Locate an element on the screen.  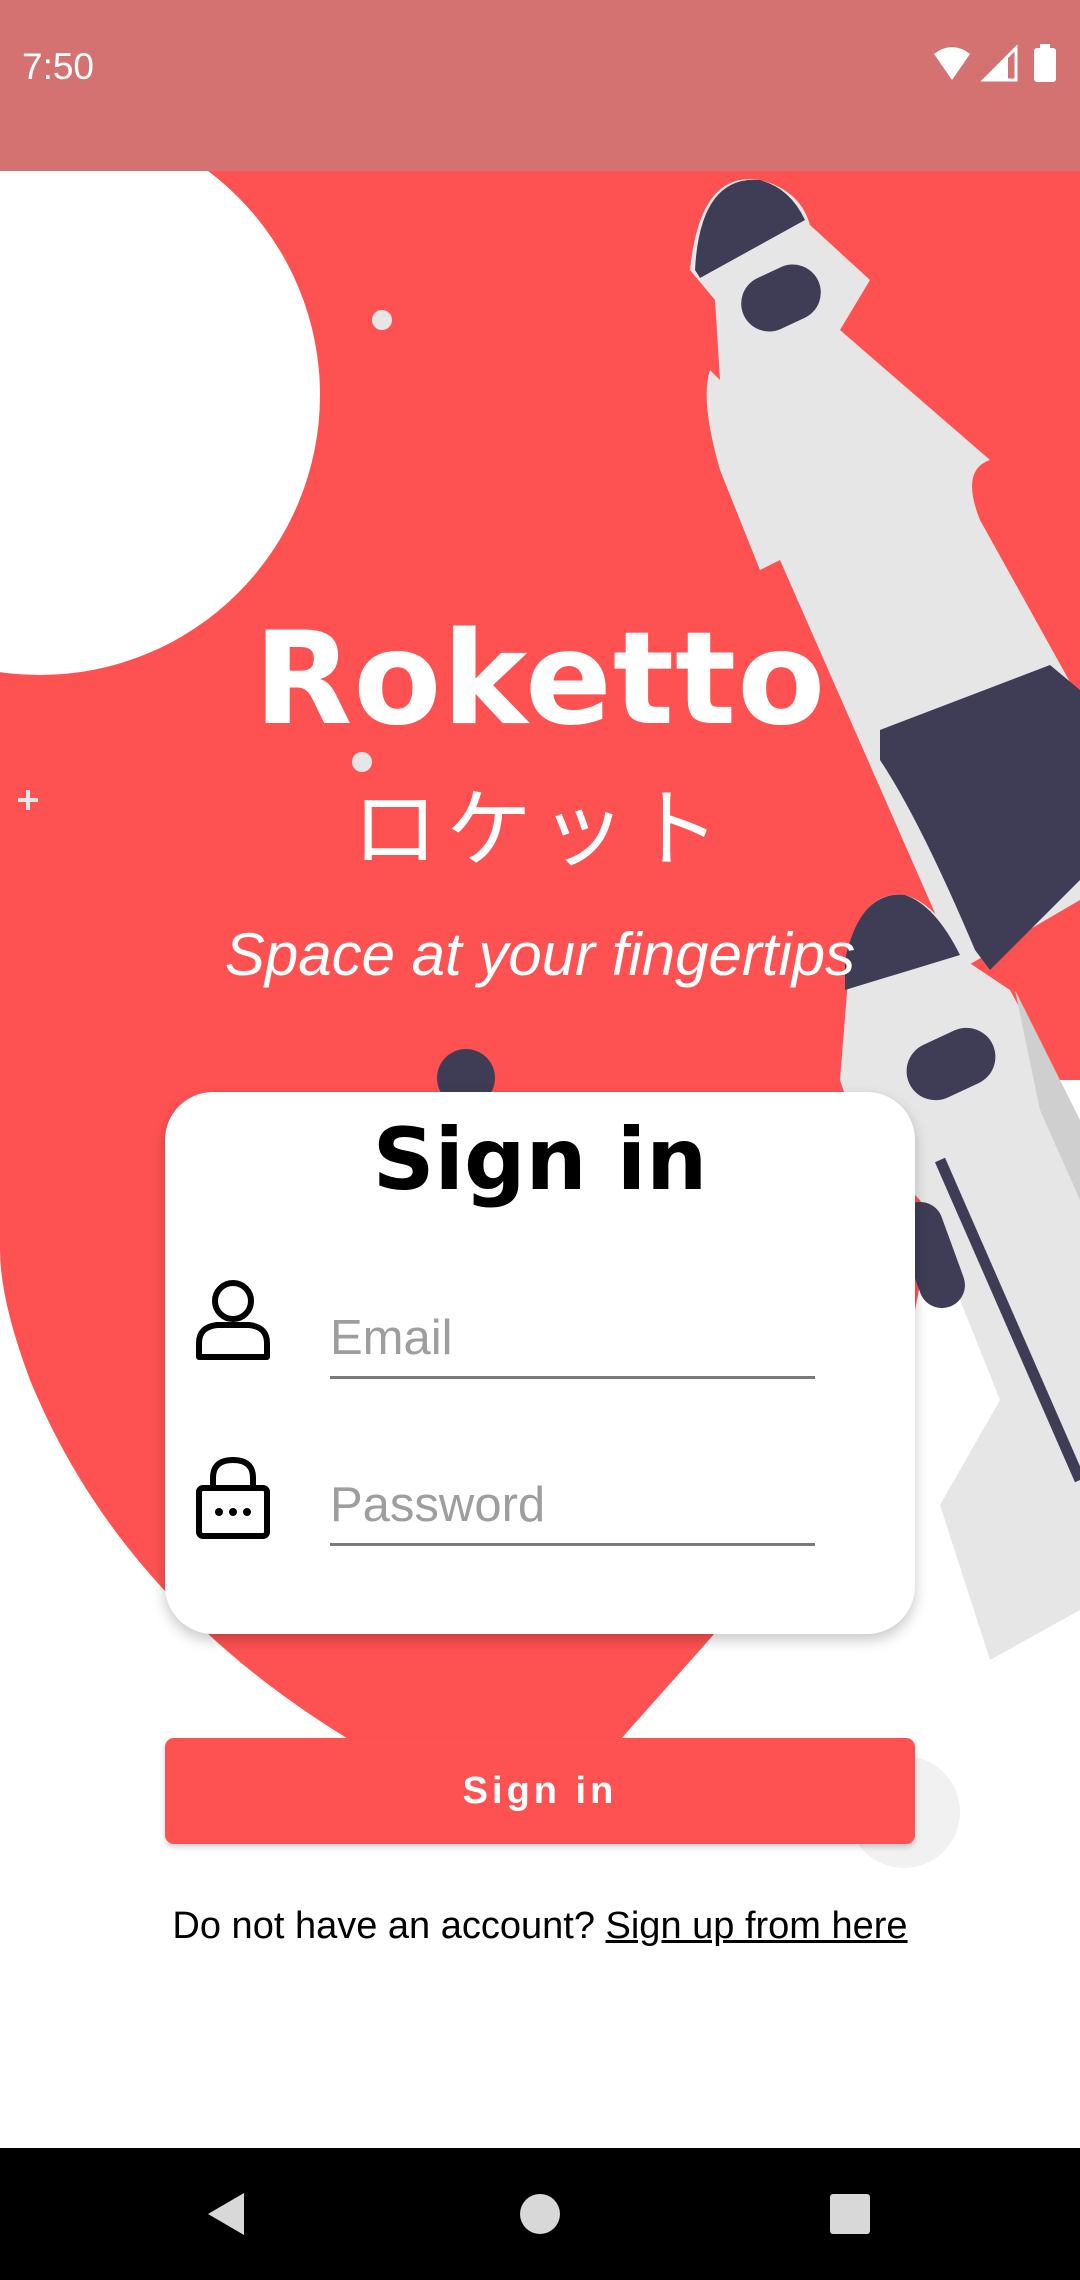
back-button is located at coordinates (225, 2214).